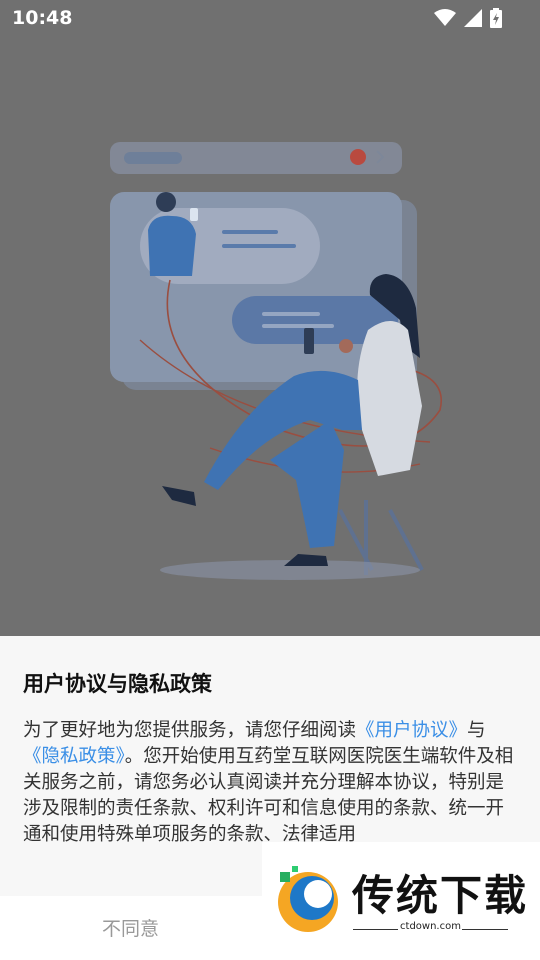 This screenshot has width=540, height=960. I want to click on status-icons, so click(468, 18).